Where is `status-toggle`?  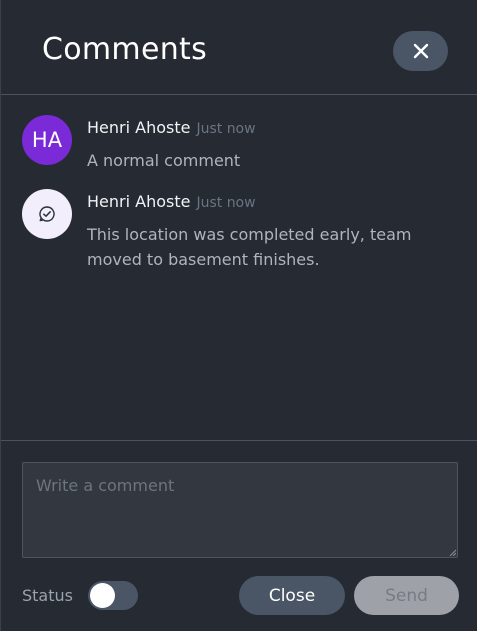 status-toggle is located at coordinates (113, 595).